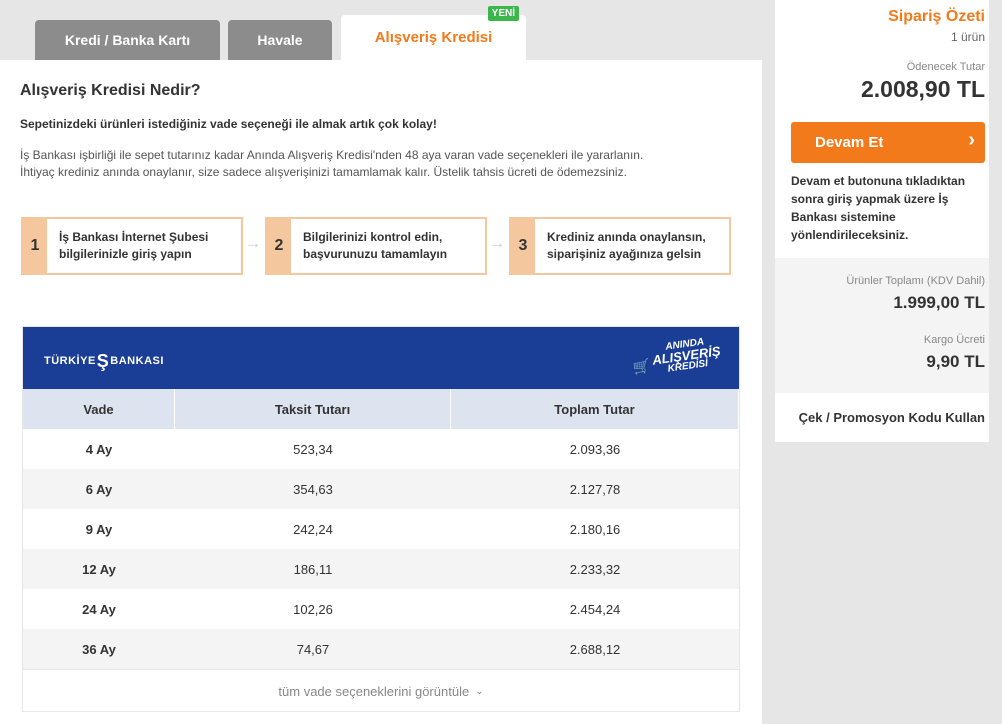 The width and height of the screenshot is (1002, 724). What do you see at coordinates (479, 691) in the screenshot?
I see `chevron-down-icon: ⌄` at bounding box center [479, 691].